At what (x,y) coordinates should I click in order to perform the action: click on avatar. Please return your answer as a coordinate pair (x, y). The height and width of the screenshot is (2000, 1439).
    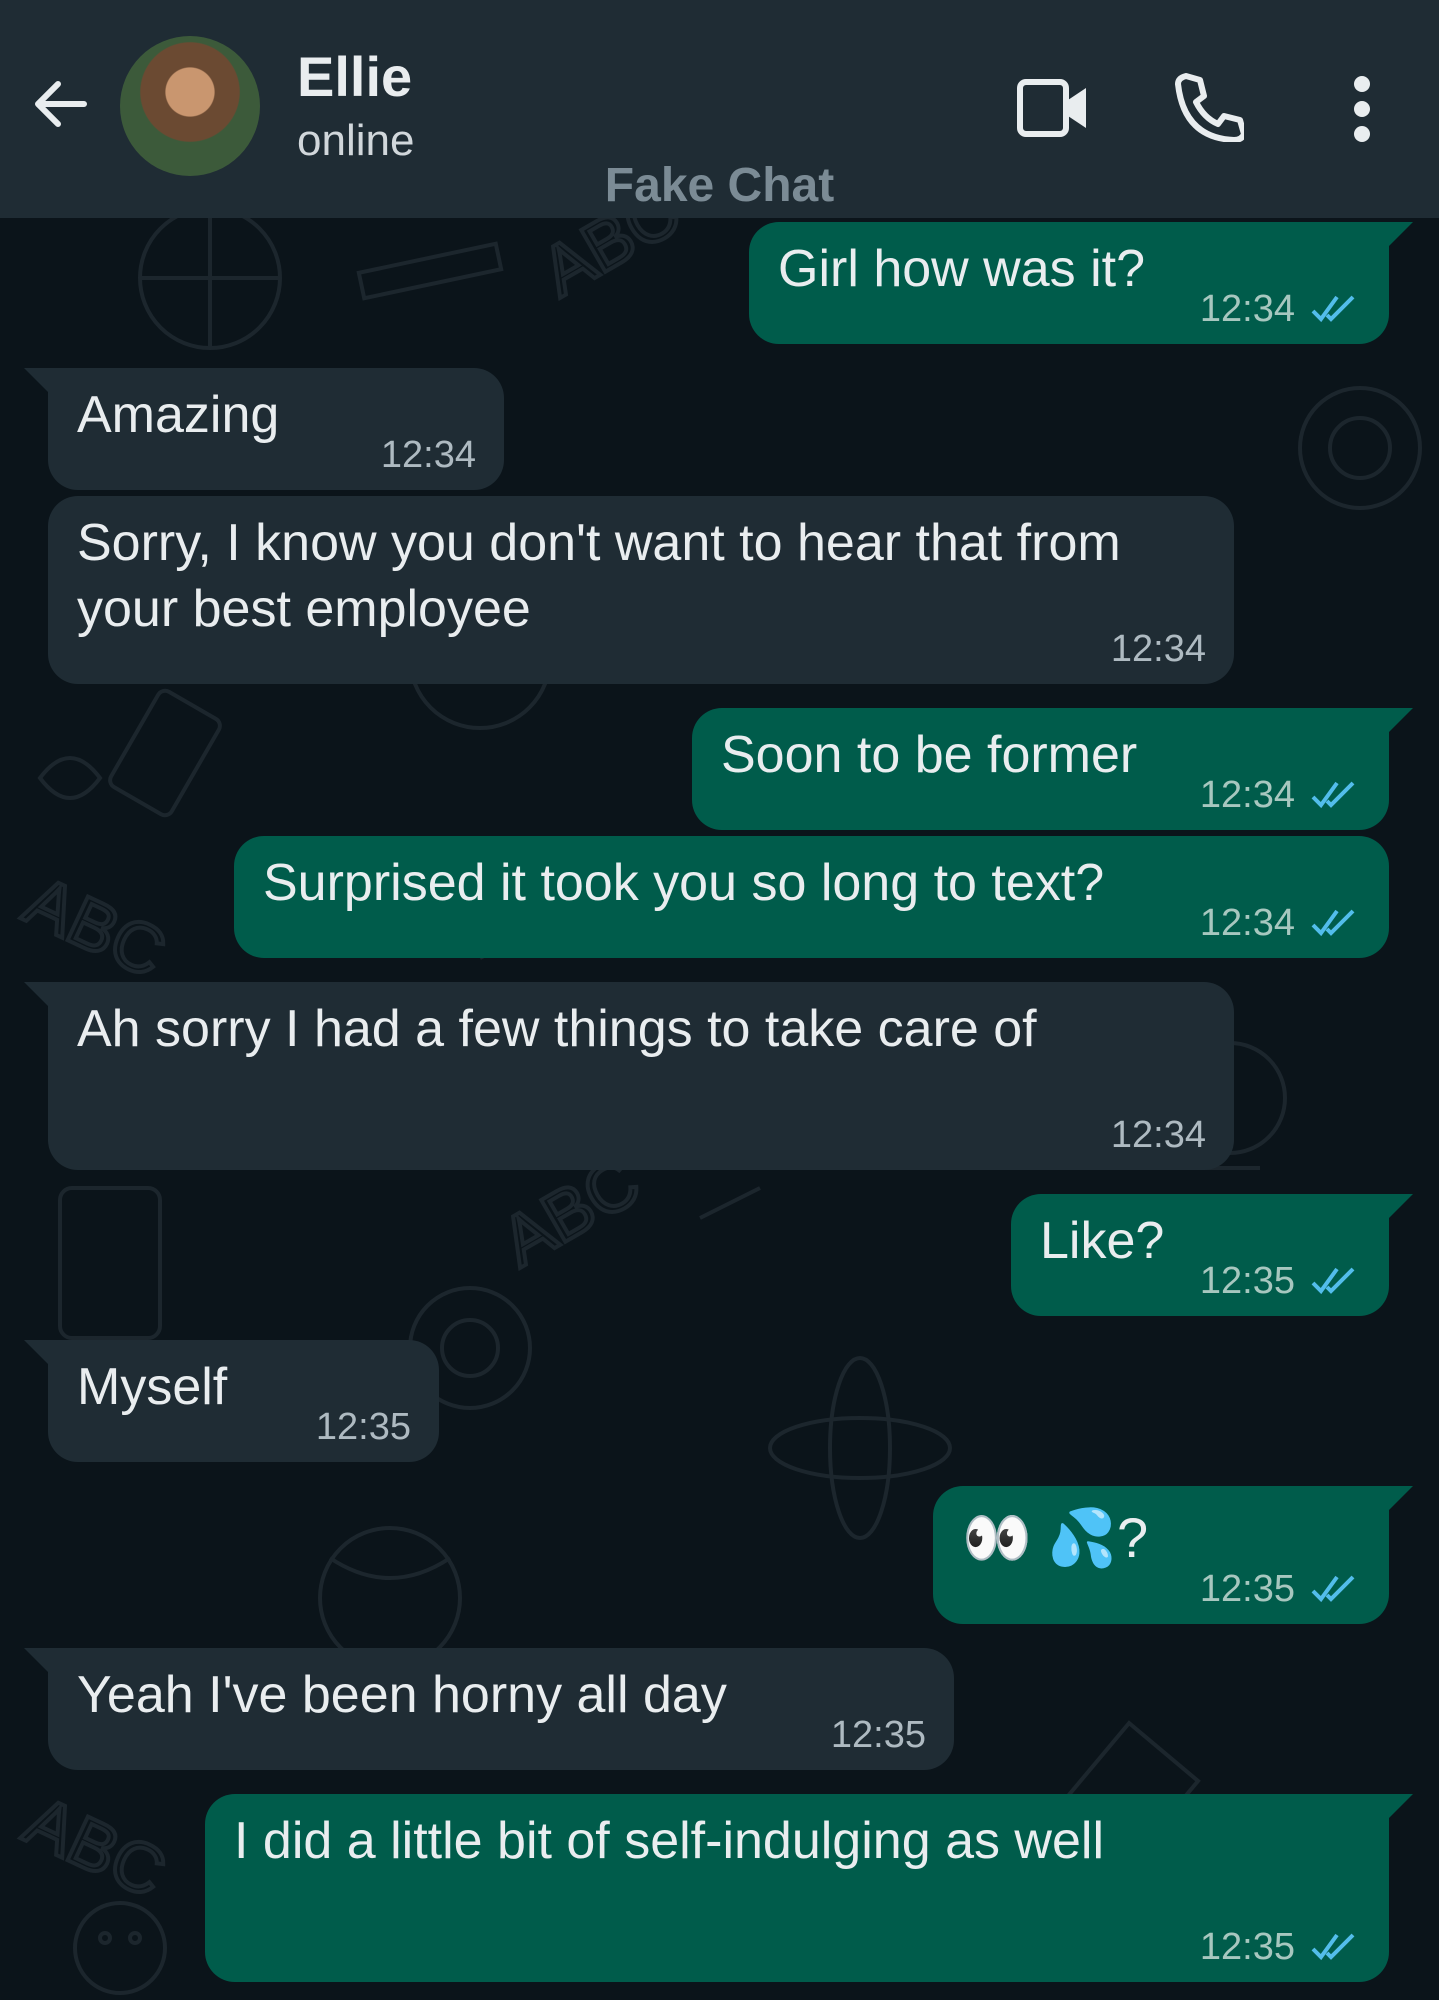
    Looking at the image, I should click on (190, 106).